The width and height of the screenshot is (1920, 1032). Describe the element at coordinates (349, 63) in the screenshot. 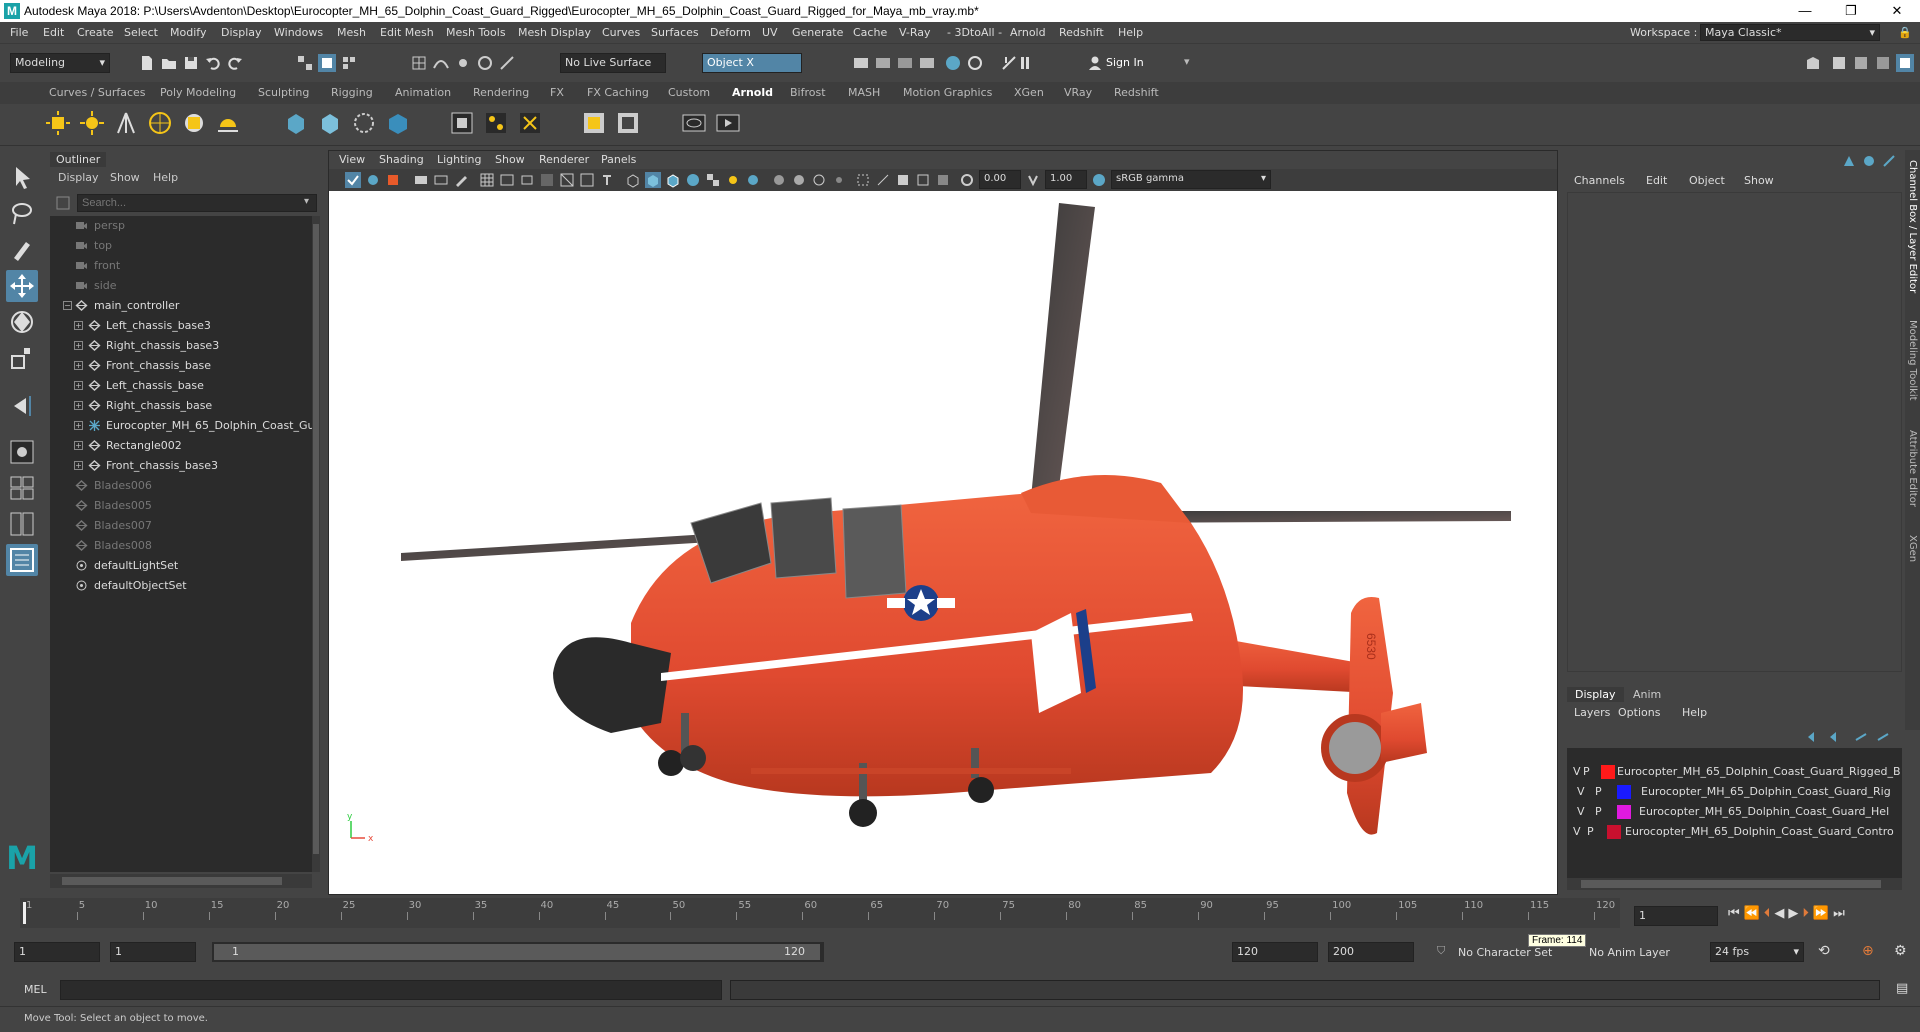

I see `select-by-component-icon` at that location.